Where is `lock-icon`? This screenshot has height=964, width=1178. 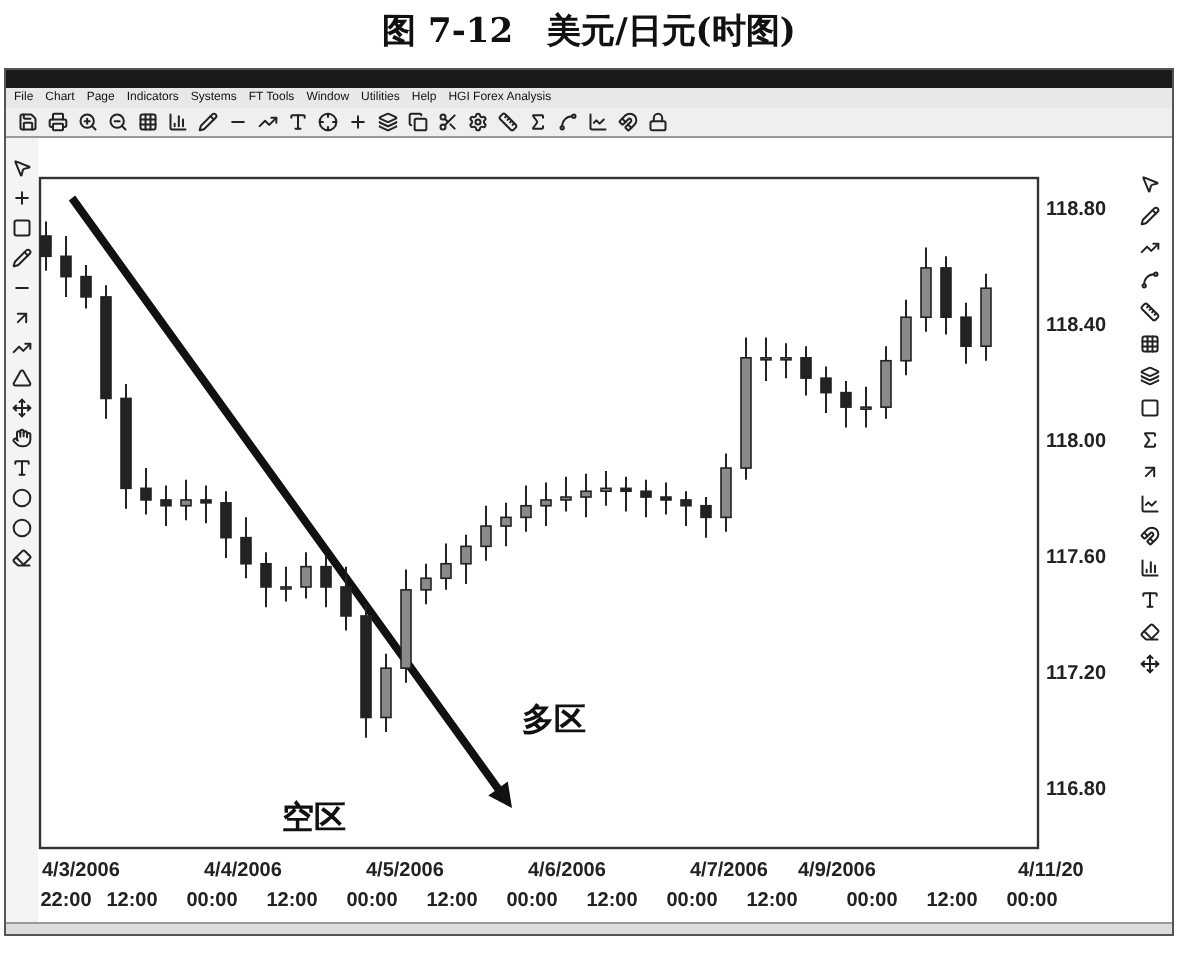
lock-icon is located at coordinates (657, 122).